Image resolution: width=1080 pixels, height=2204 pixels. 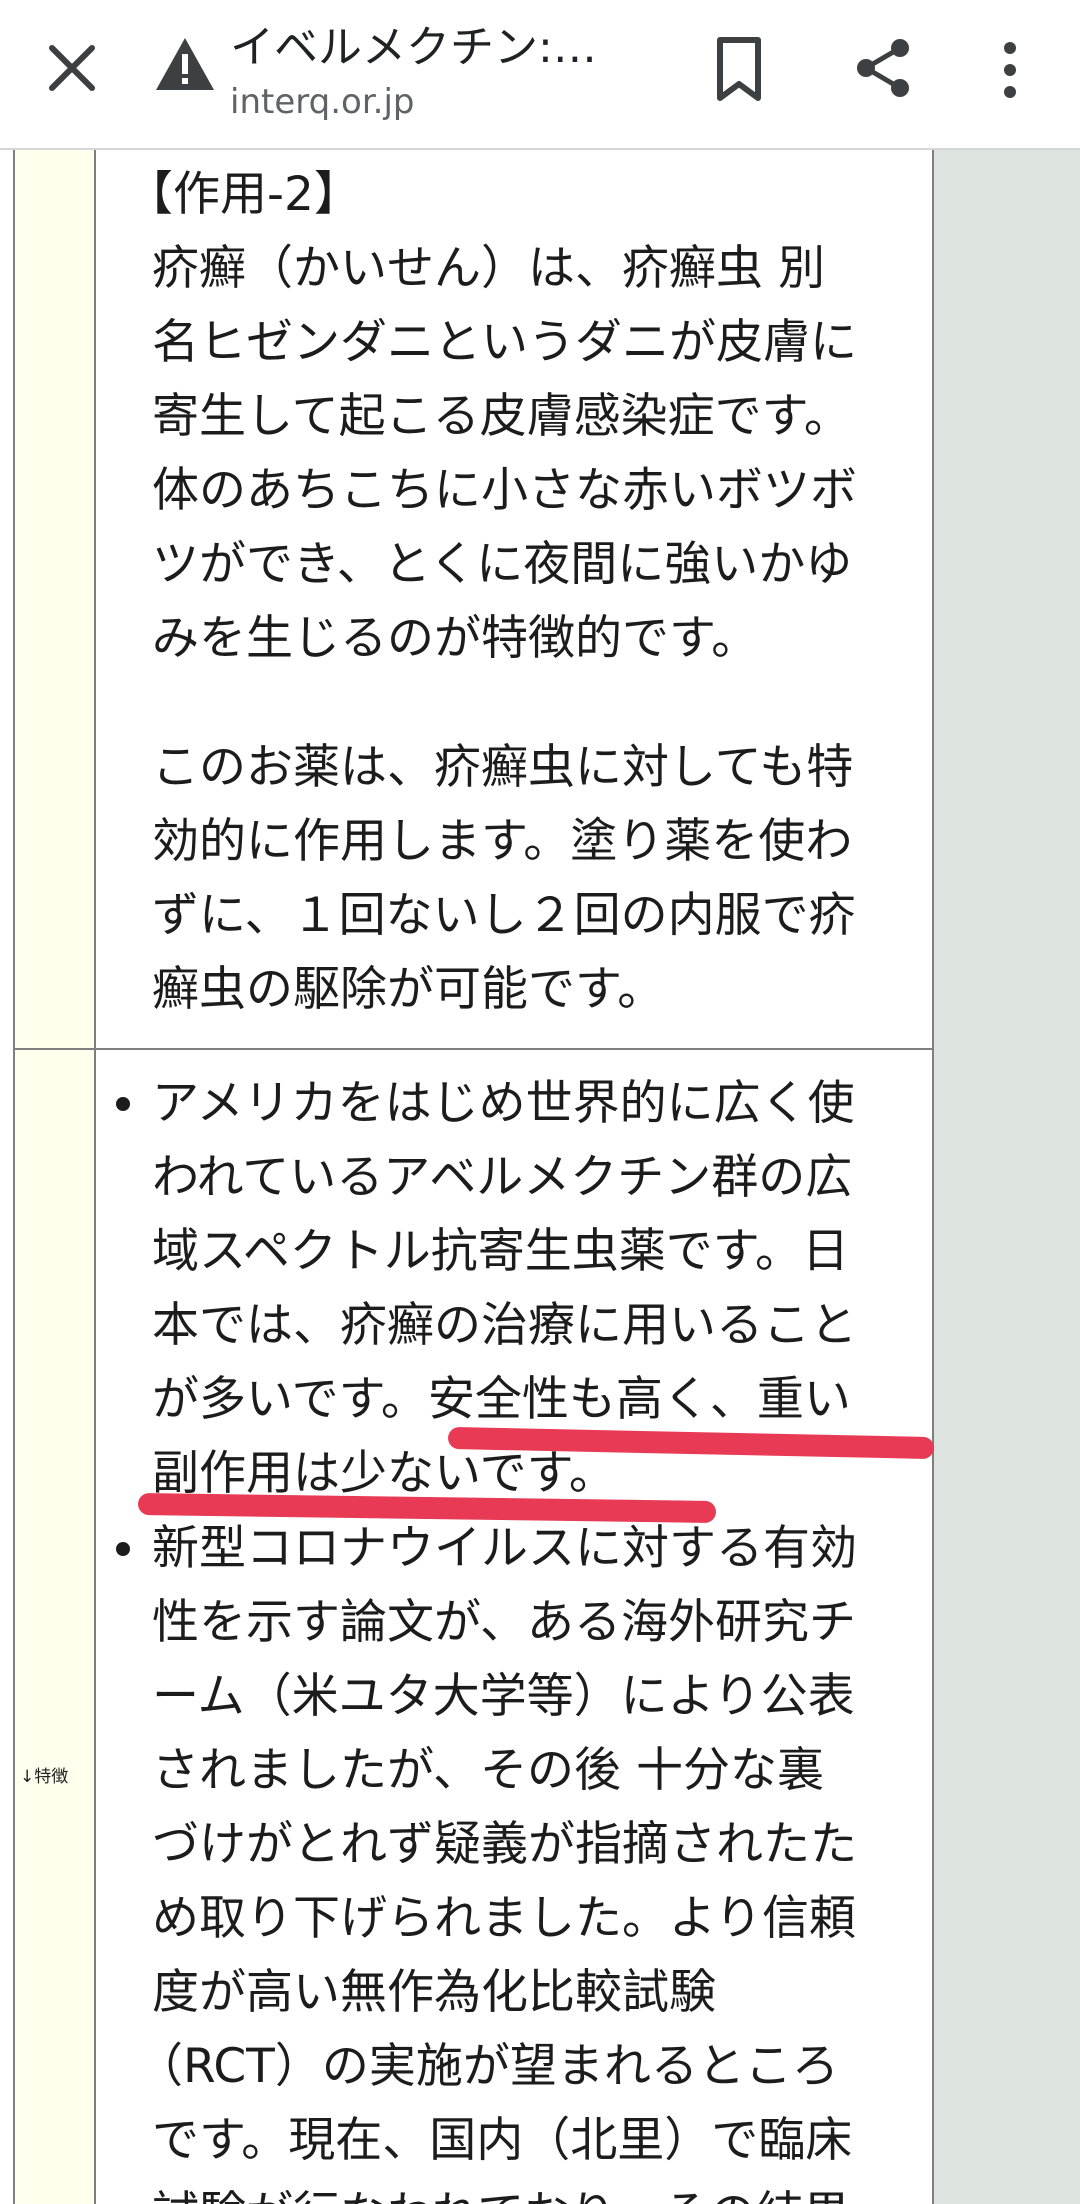 I want to click on text-line: 本では、疥癬の治療に用いること, so click(x=504, y=1325).